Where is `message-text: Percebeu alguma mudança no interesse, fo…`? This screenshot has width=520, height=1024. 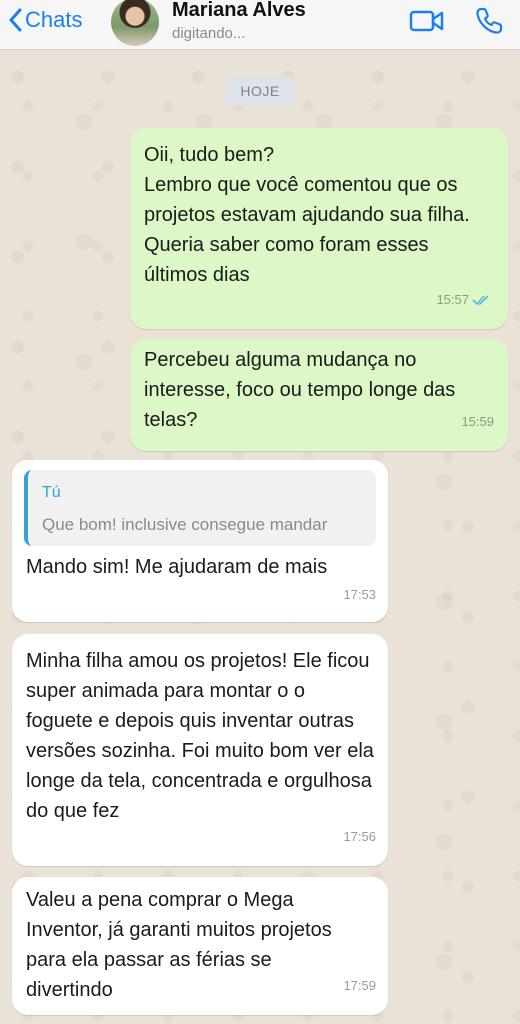 message-text: Percebeu alguma mudança no interesse, fo… is located at coordinates (300, 390).